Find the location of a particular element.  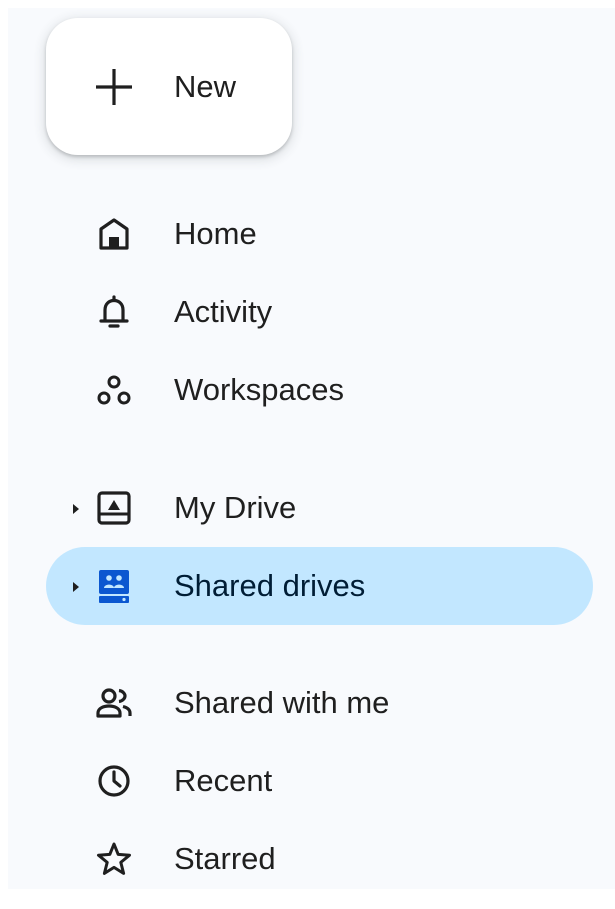

sidebar-item-my-drive: My Drive is located at coordinates (319, 508).